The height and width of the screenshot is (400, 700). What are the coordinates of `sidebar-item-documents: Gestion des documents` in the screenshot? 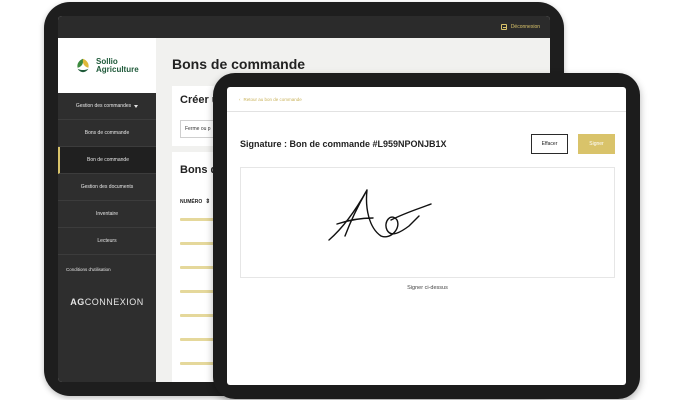 It's located at (107, 187).